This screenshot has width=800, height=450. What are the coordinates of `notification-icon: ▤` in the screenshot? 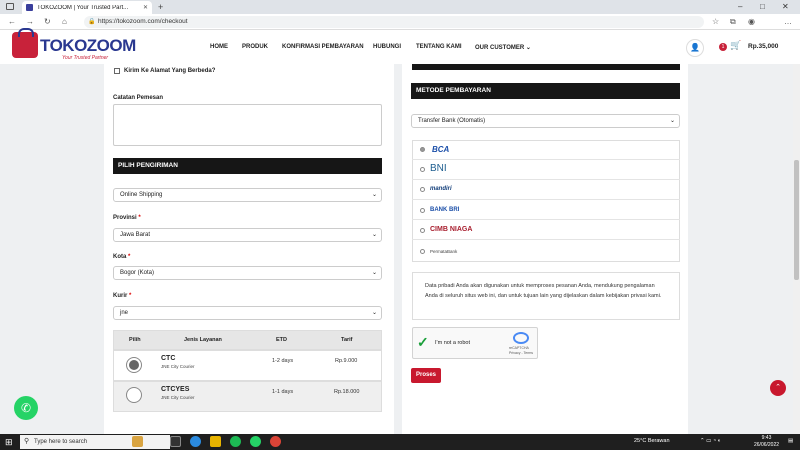 It's located at (790, 441).